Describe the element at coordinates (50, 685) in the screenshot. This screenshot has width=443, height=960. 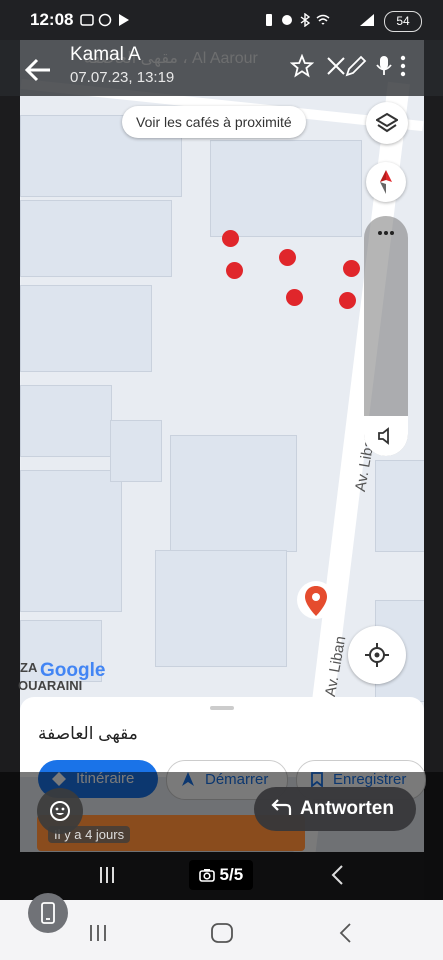
I see `area-label: OUARAINI` at that location.